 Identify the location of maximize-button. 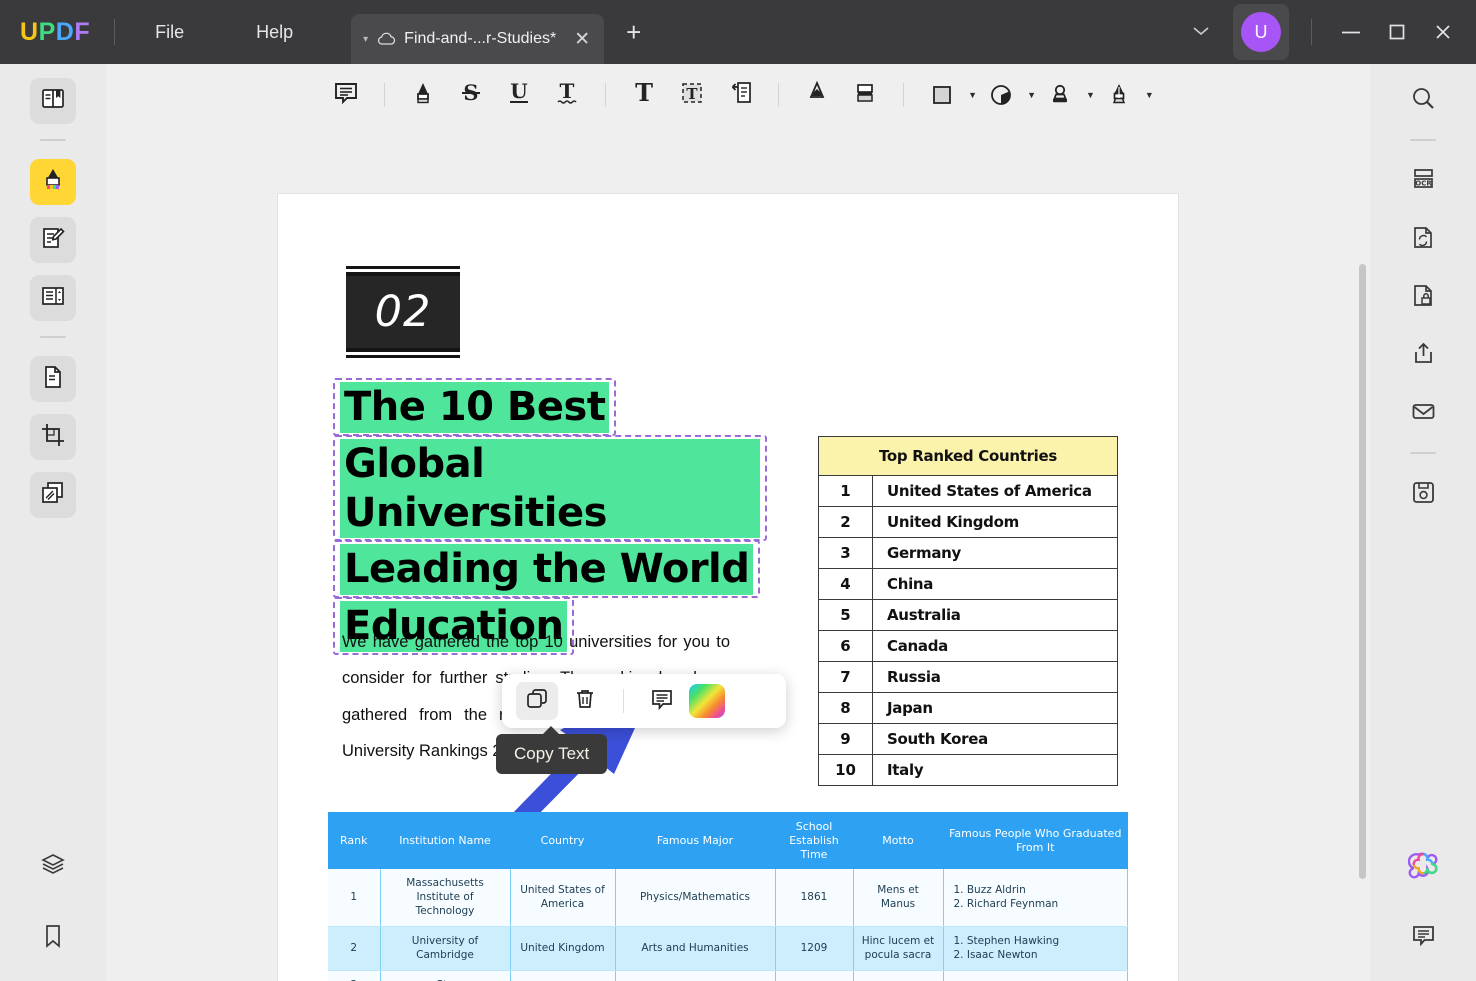
(1397, 32).